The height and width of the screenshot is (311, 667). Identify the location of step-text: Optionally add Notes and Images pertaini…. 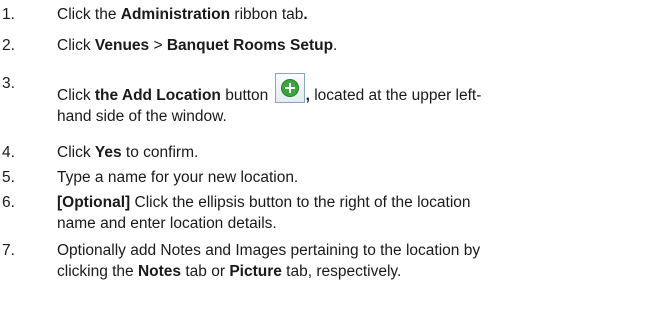
(357, 261).